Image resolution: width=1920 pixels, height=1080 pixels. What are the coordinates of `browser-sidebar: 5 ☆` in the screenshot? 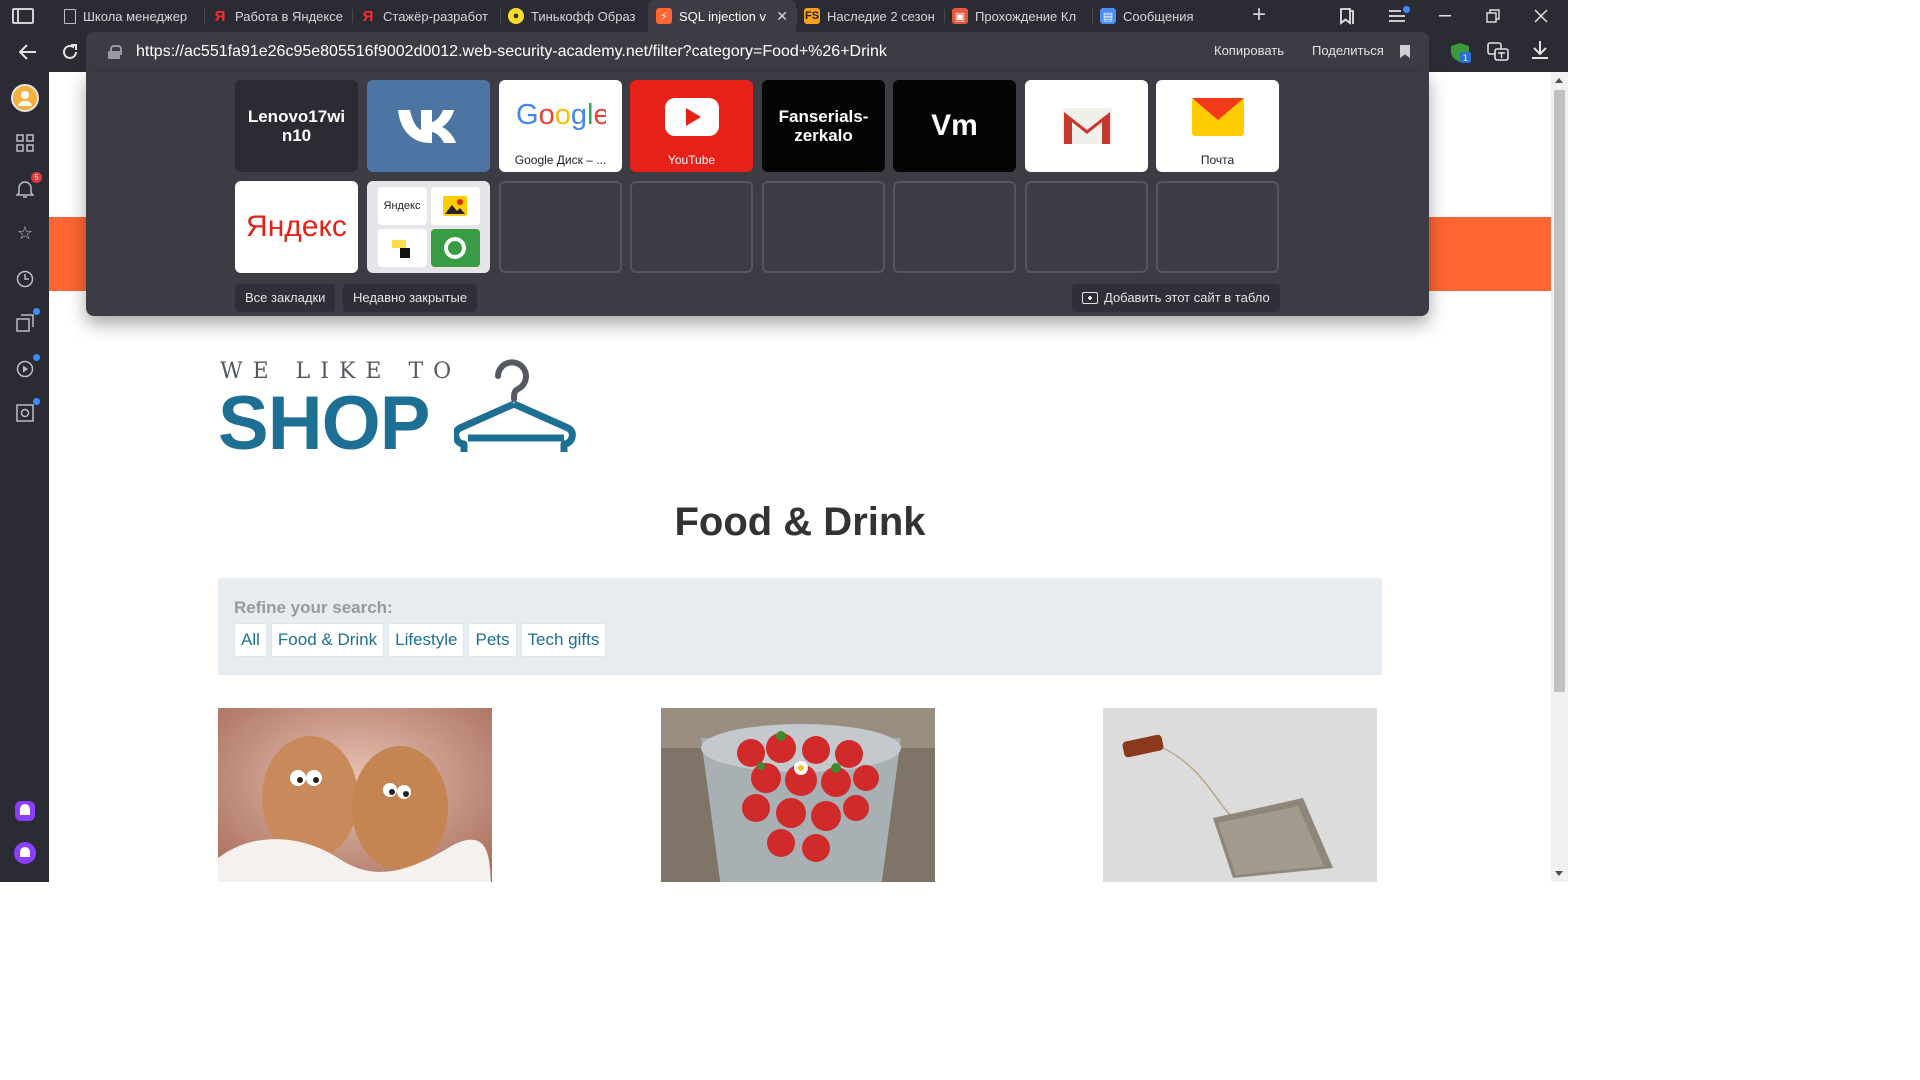 It's located at (24, 477).